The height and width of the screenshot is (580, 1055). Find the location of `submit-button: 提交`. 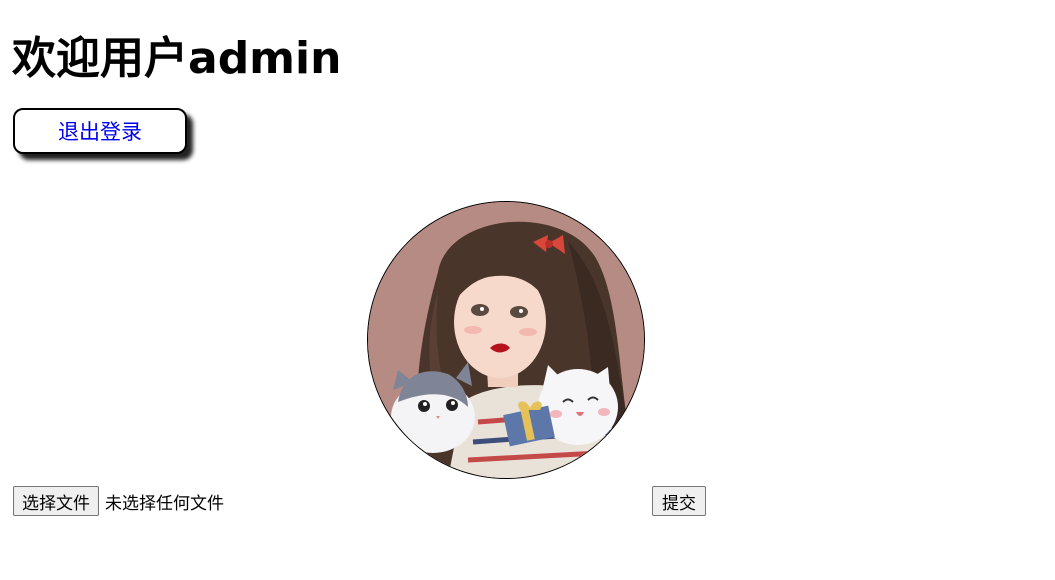

submit-button: 提交 is located at coordinates (679, 501).